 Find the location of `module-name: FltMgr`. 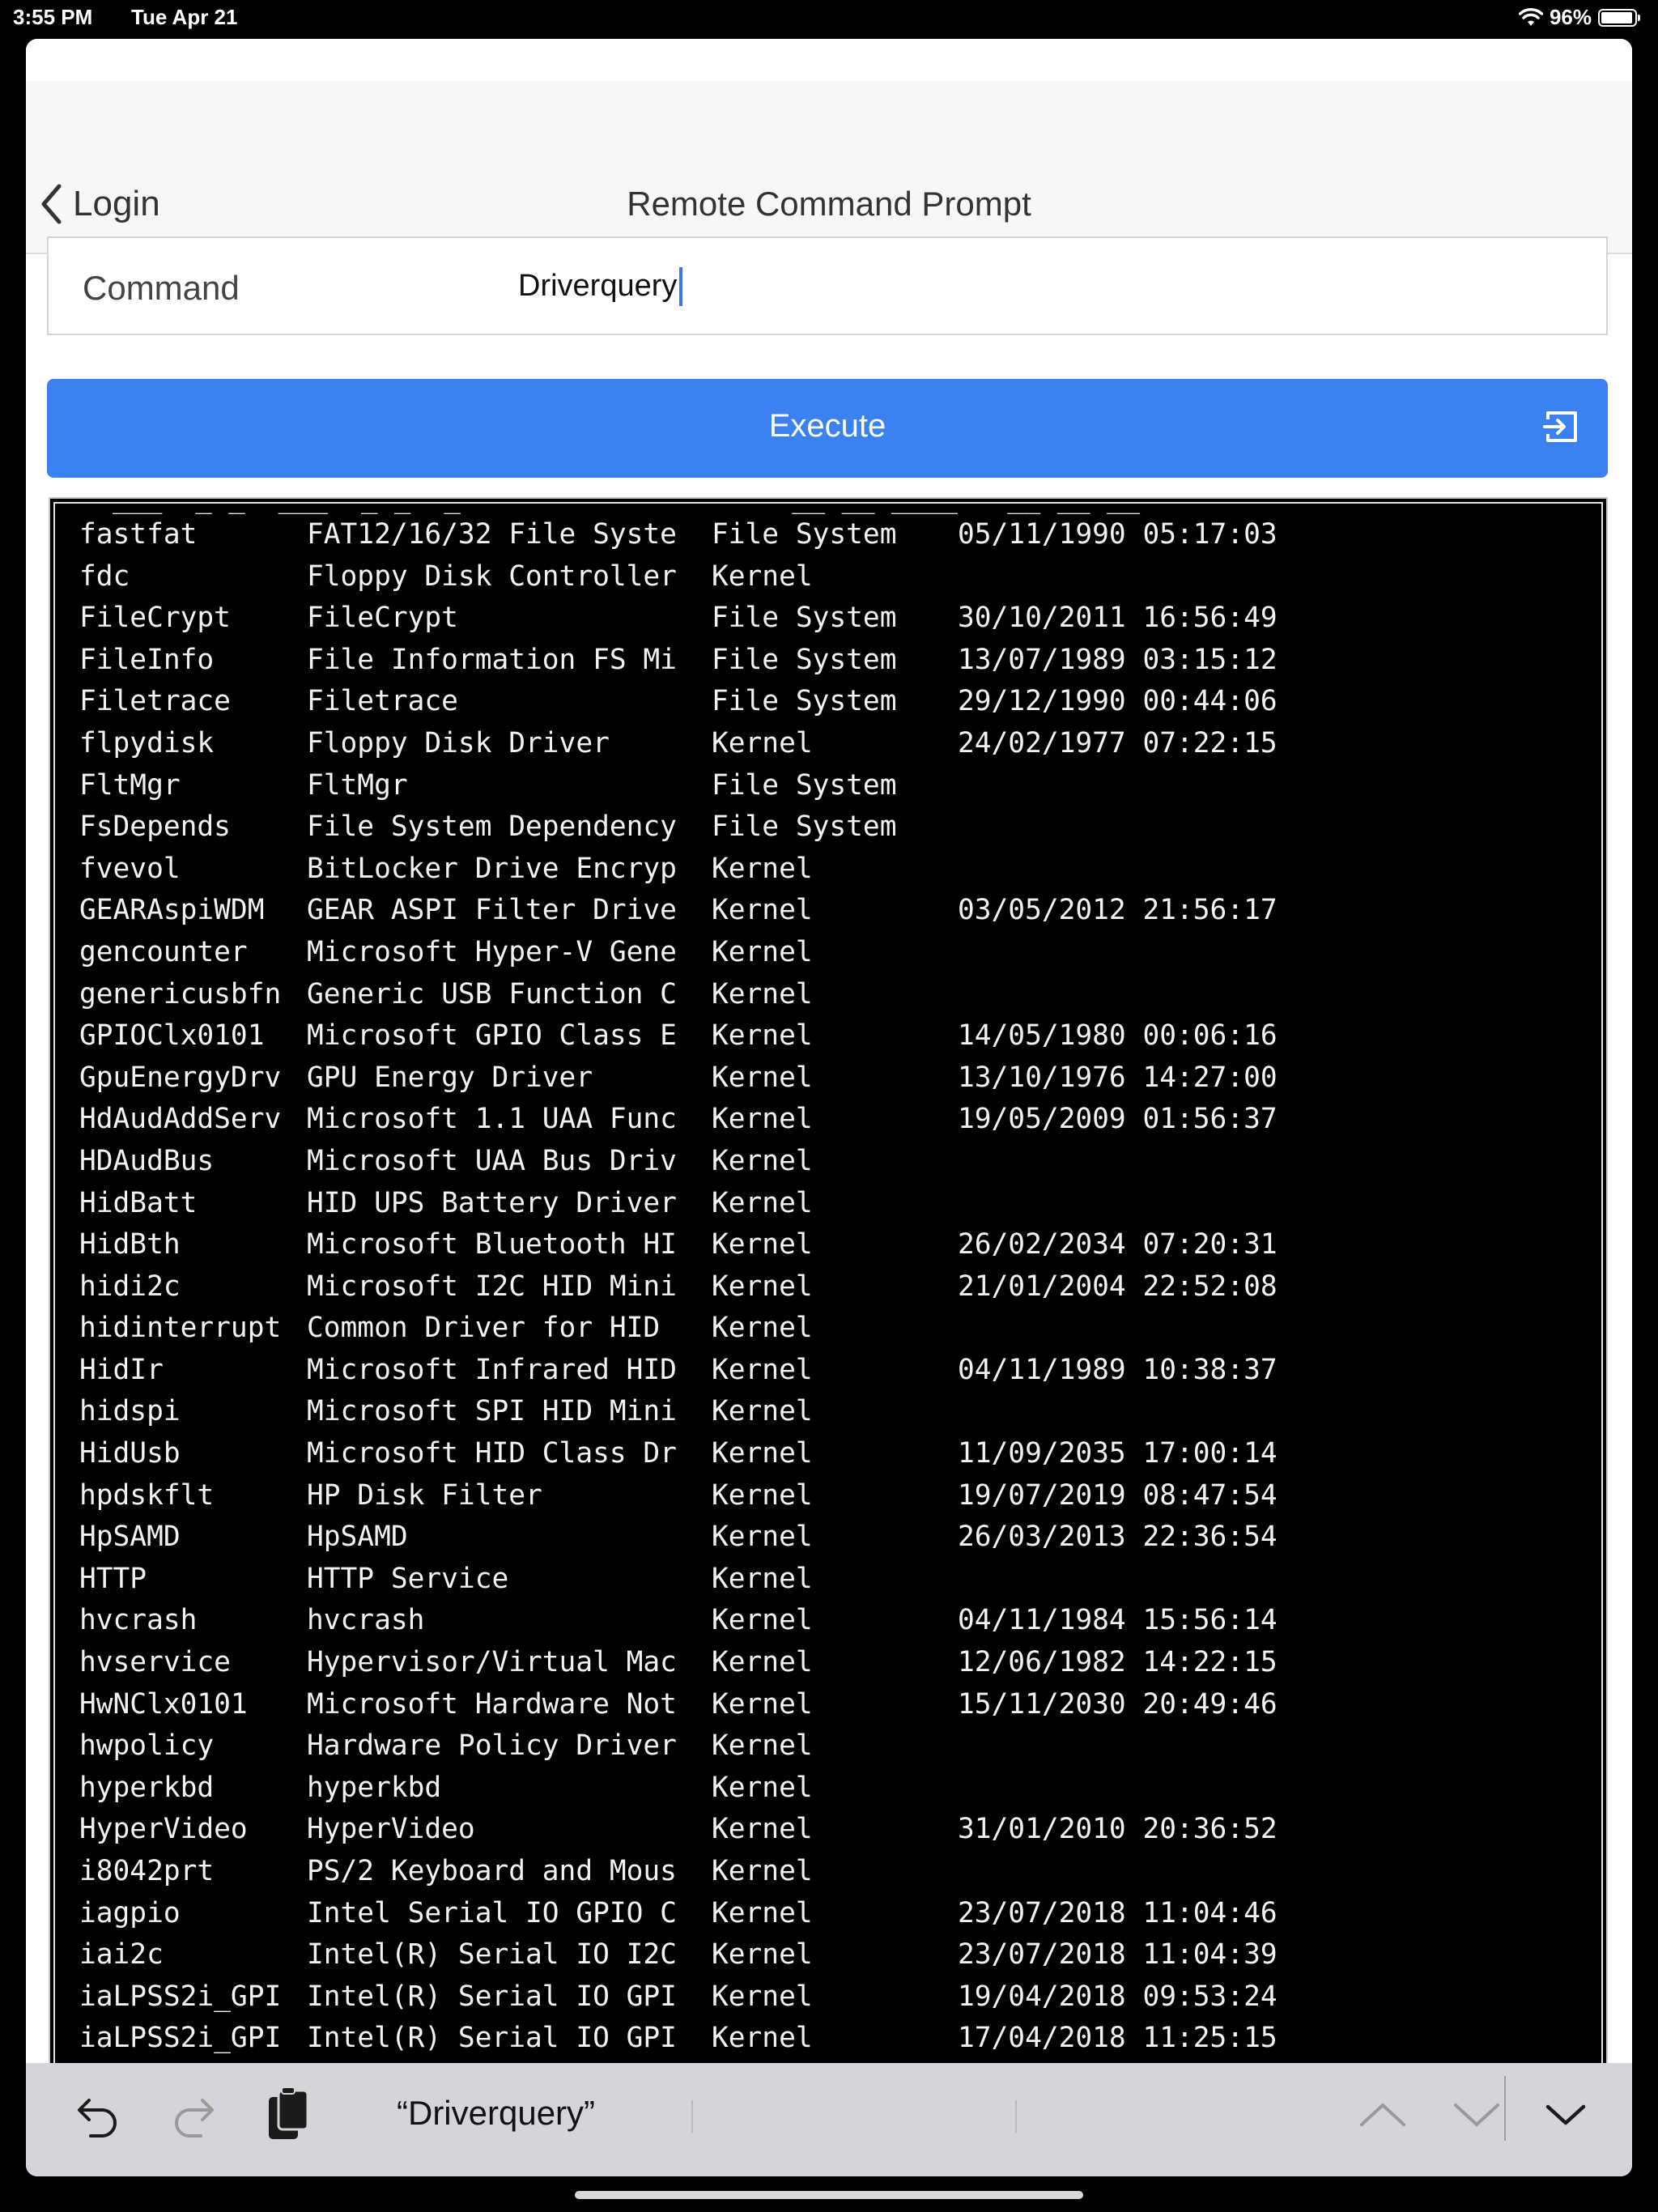

module-name: FltMgr is located at coordinates (130, 785).